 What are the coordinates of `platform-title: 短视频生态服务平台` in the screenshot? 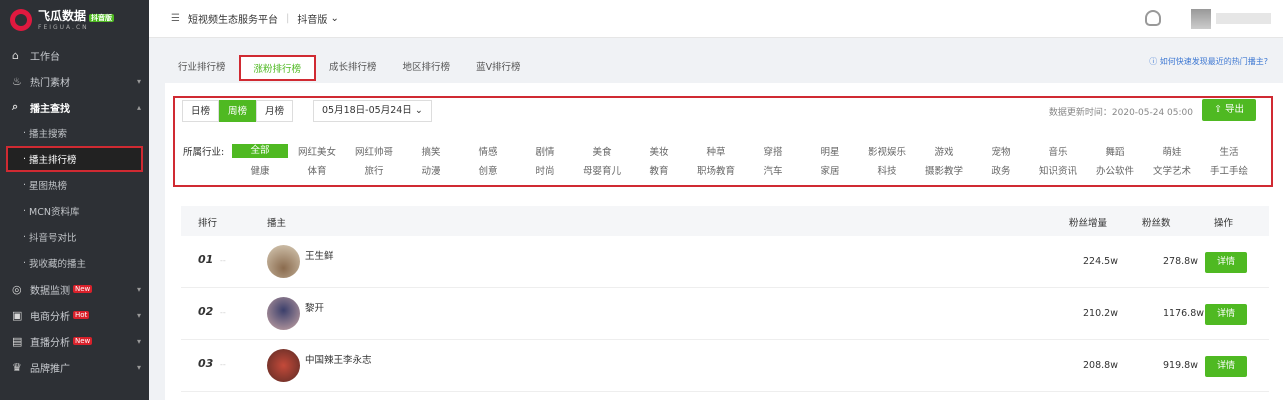 It's located at (232, 20).